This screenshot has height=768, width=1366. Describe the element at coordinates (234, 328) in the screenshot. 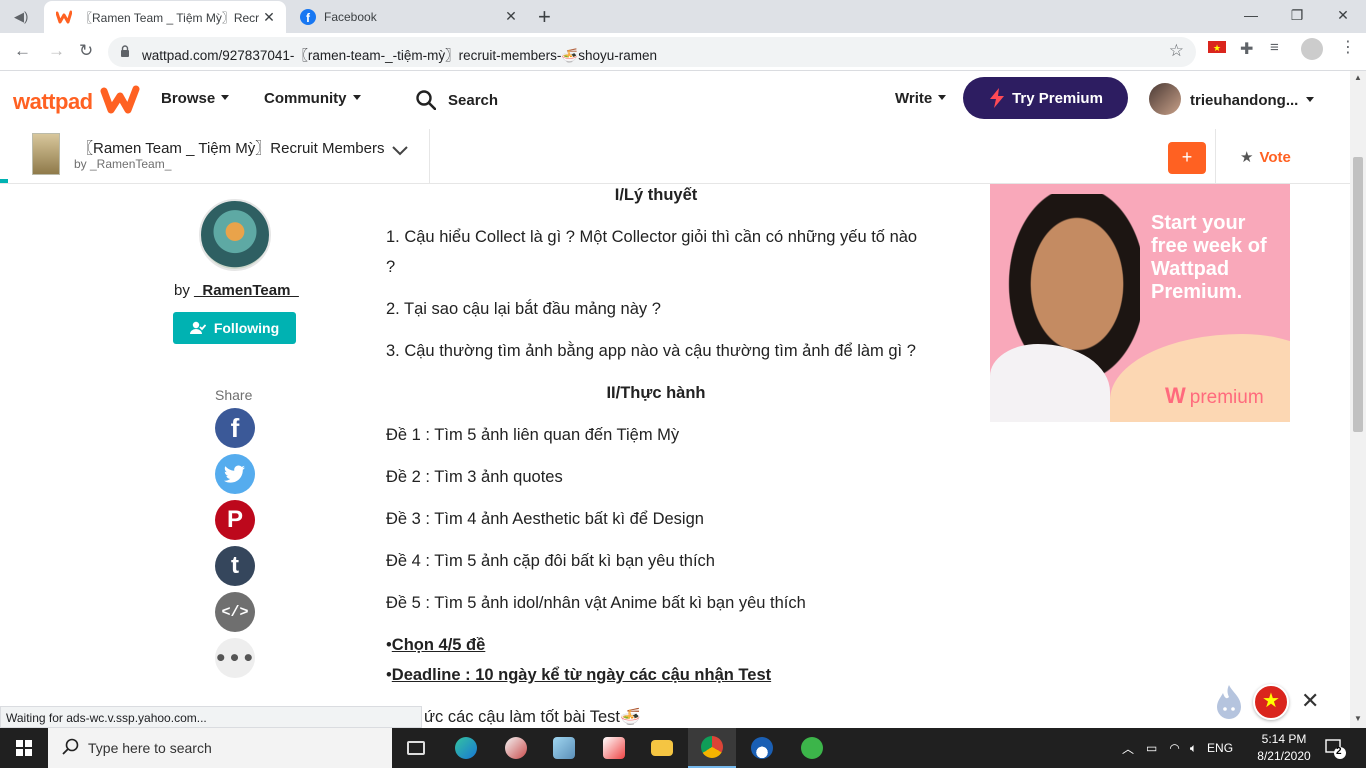

I see `following-button: Following` at that location.